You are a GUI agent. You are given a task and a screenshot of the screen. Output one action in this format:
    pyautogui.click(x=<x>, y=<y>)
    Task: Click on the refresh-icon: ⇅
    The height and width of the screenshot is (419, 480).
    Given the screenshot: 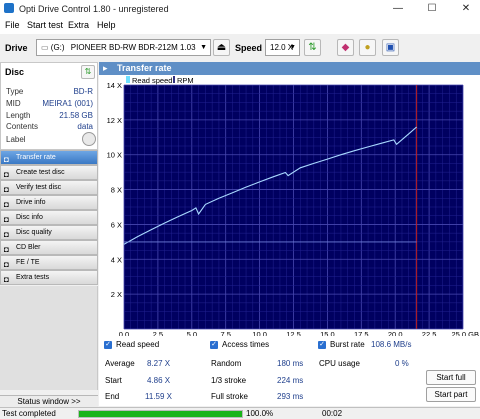 What is the action you would take?
    pyautogui.click(x=312, y=47)
    